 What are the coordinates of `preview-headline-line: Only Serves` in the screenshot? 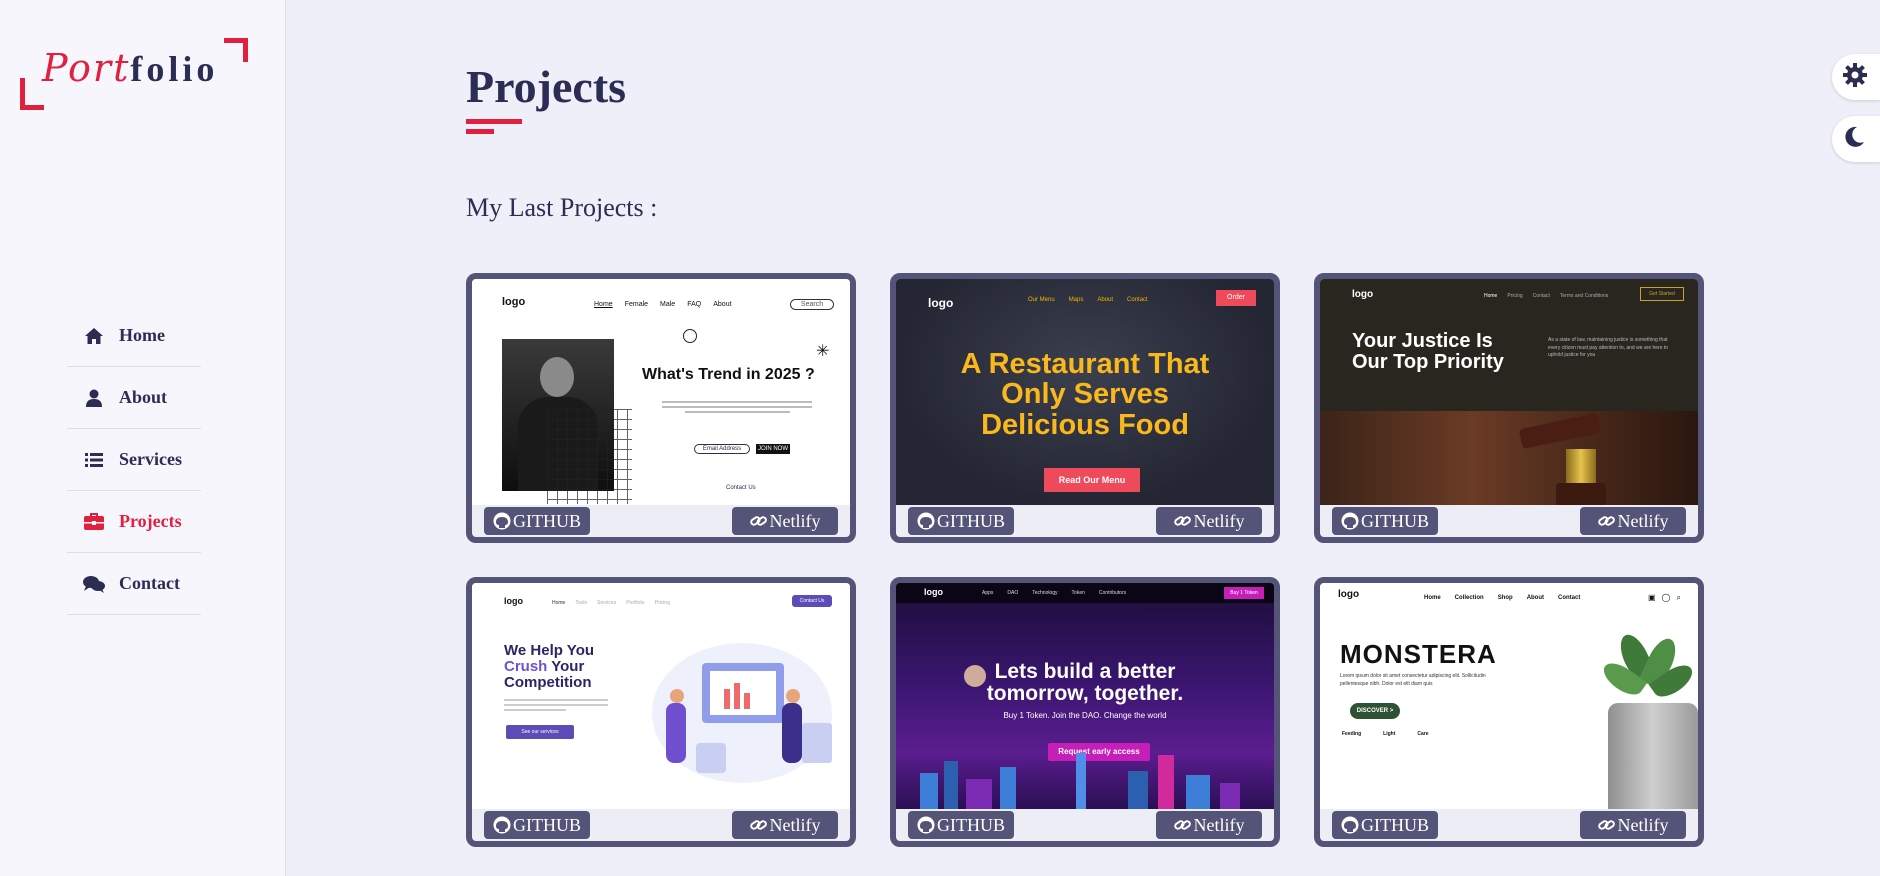 It's located at (1085, 394).